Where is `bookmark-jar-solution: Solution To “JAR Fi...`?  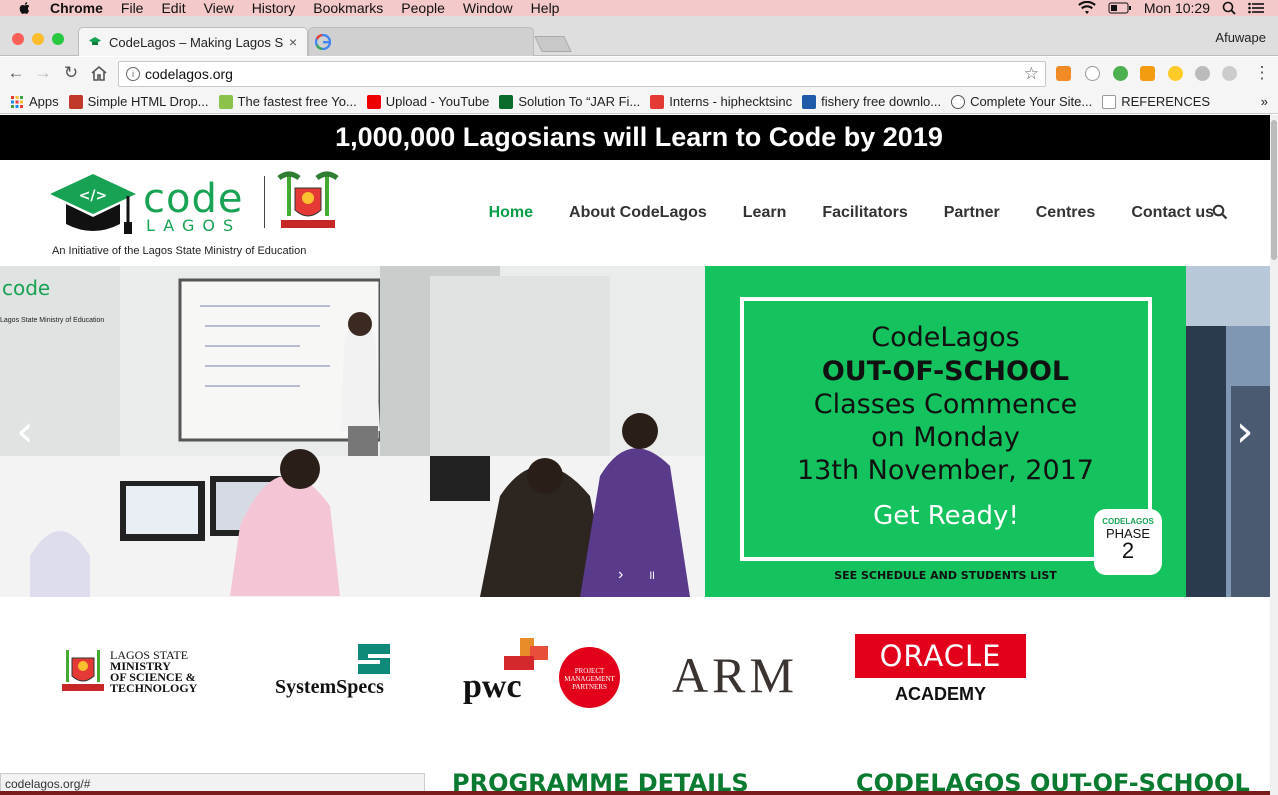 bookmark-jar-solution: Solution To “JAR Fi... is located at coordinates (569, 101).